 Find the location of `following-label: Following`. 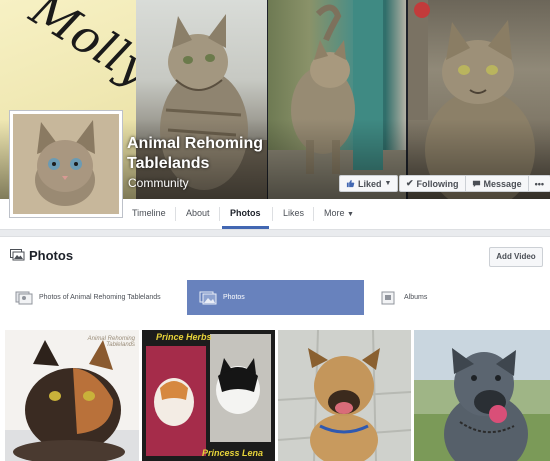

following-label: Following is located at coordinates (437, 183).